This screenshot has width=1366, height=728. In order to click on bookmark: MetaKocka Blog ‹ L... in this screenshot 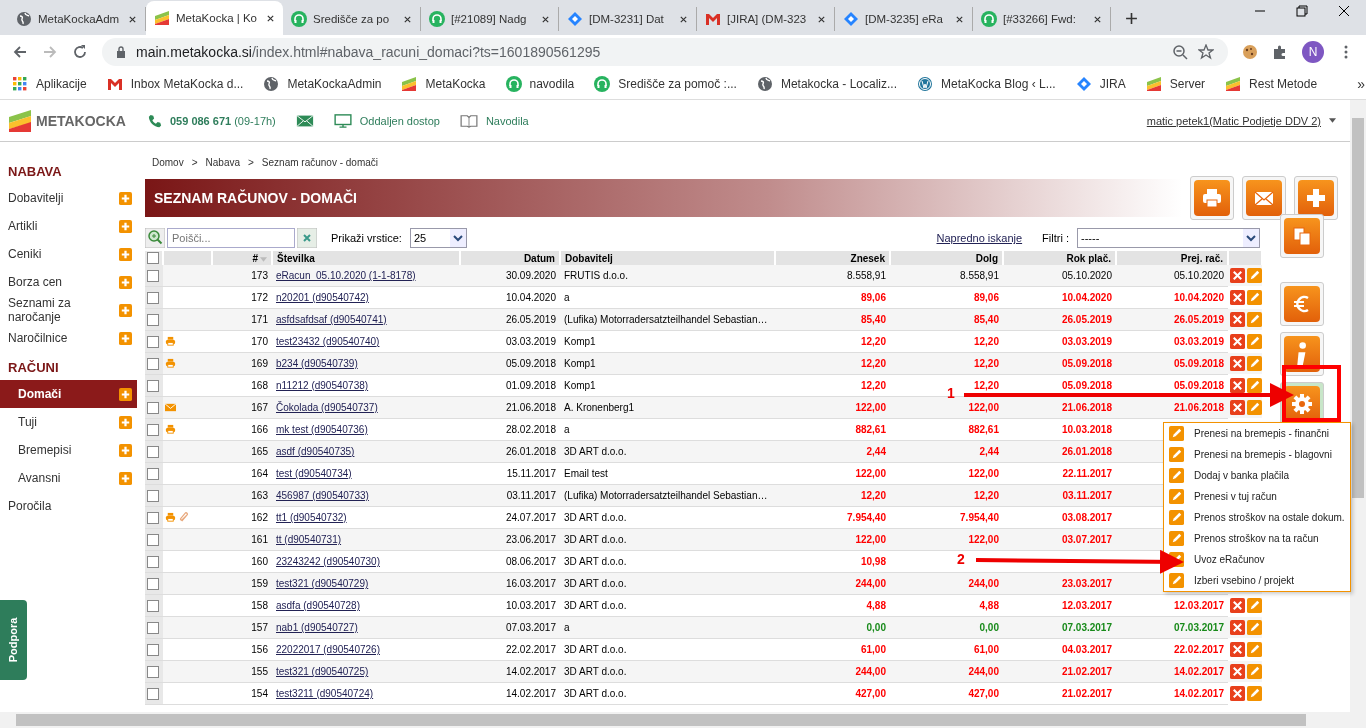, I will do `click(986, 83)`.